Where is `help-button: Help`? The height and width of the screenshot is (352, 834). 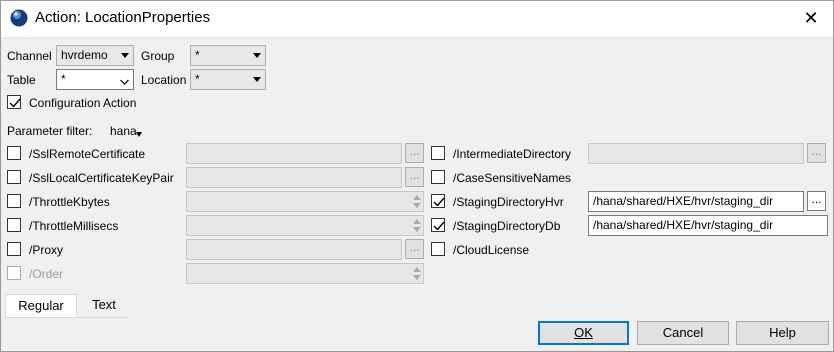 help-button: Help is located at coordinates (782, 333).